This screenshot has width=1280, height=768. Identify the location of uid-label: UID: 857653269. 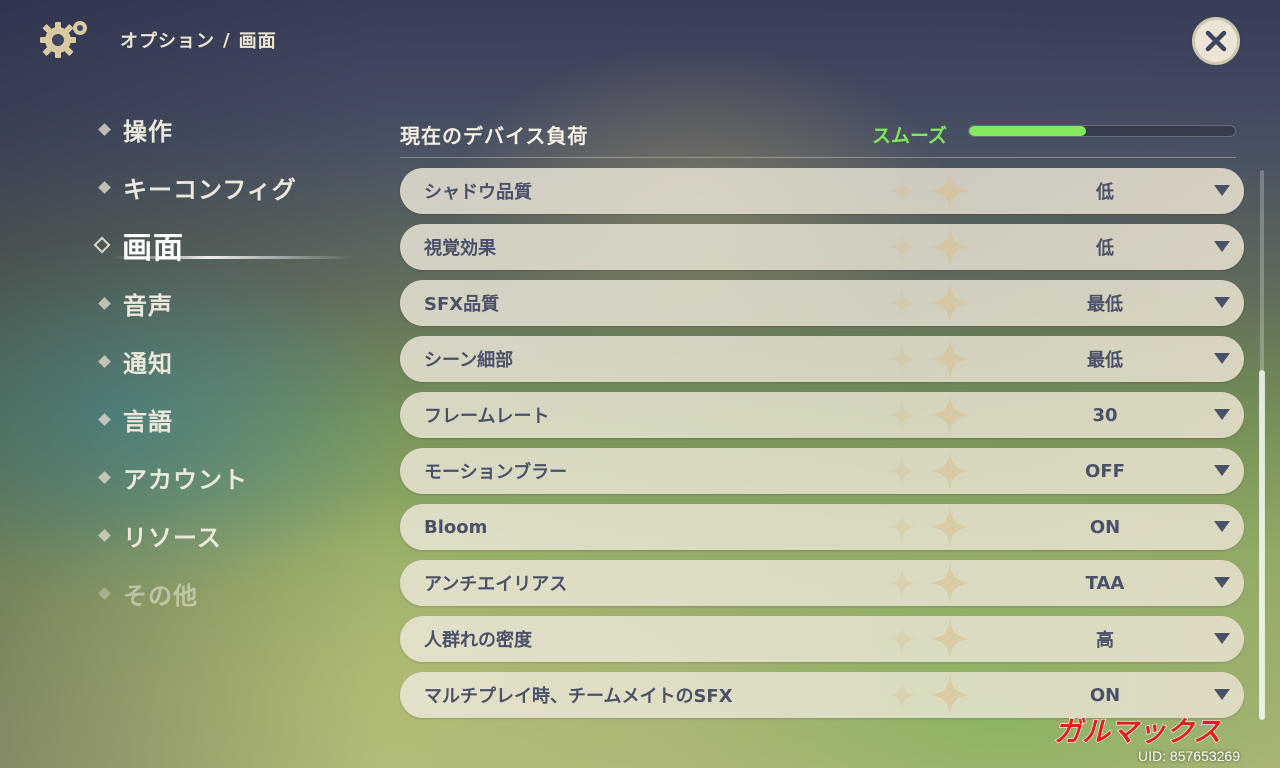
(1189, 756).